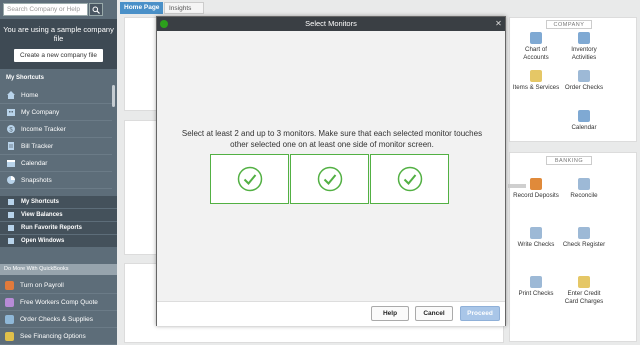  I want to click on order-checks-icon, so click(584, 76).